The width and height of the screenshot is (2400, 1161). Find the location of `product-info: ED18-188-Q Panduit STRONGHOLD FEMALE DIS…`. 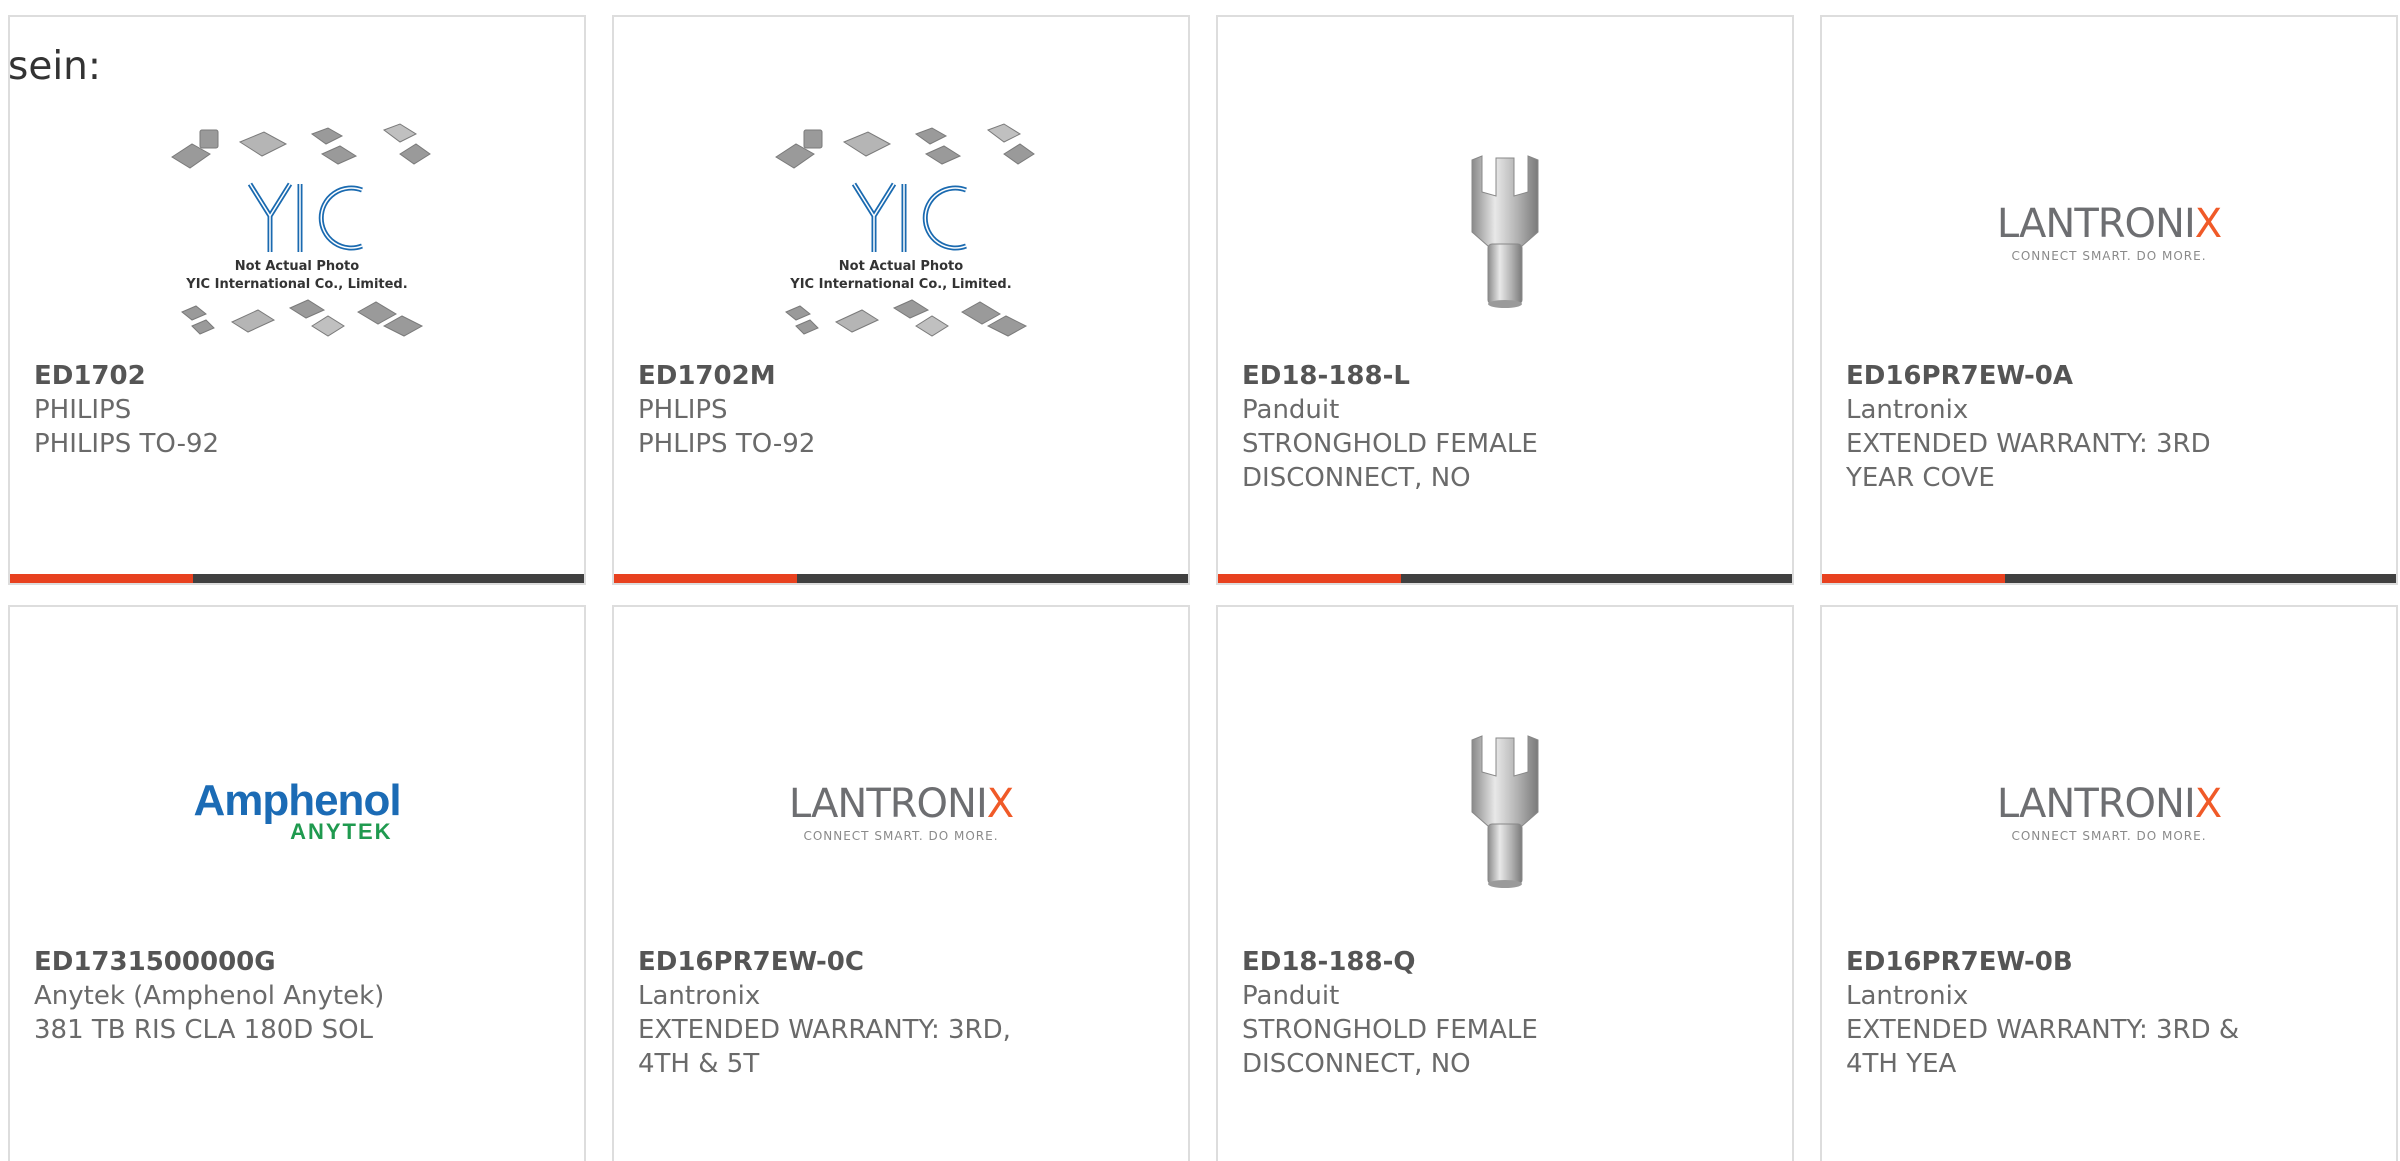

product-info: ED18-188-Q Panduit STRONGHOLD FEMALE DIS… is located at coordinates (1452, 1013).